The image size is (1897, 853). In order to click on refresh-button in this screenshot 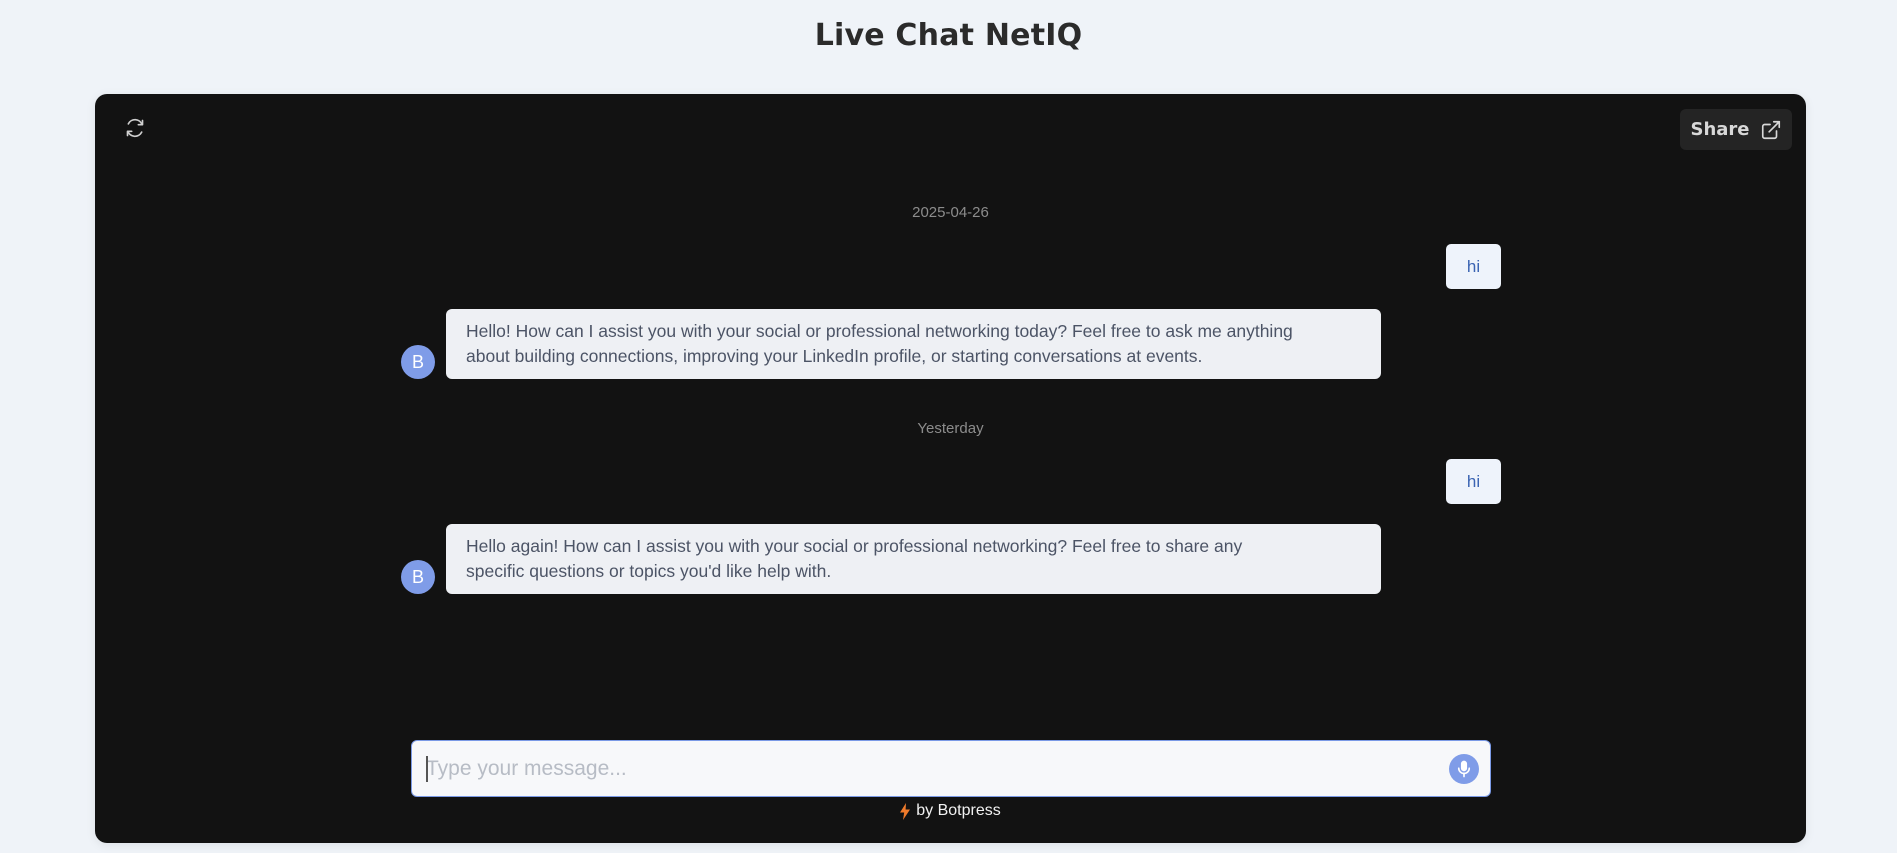, I will do `click(135, 128)`.